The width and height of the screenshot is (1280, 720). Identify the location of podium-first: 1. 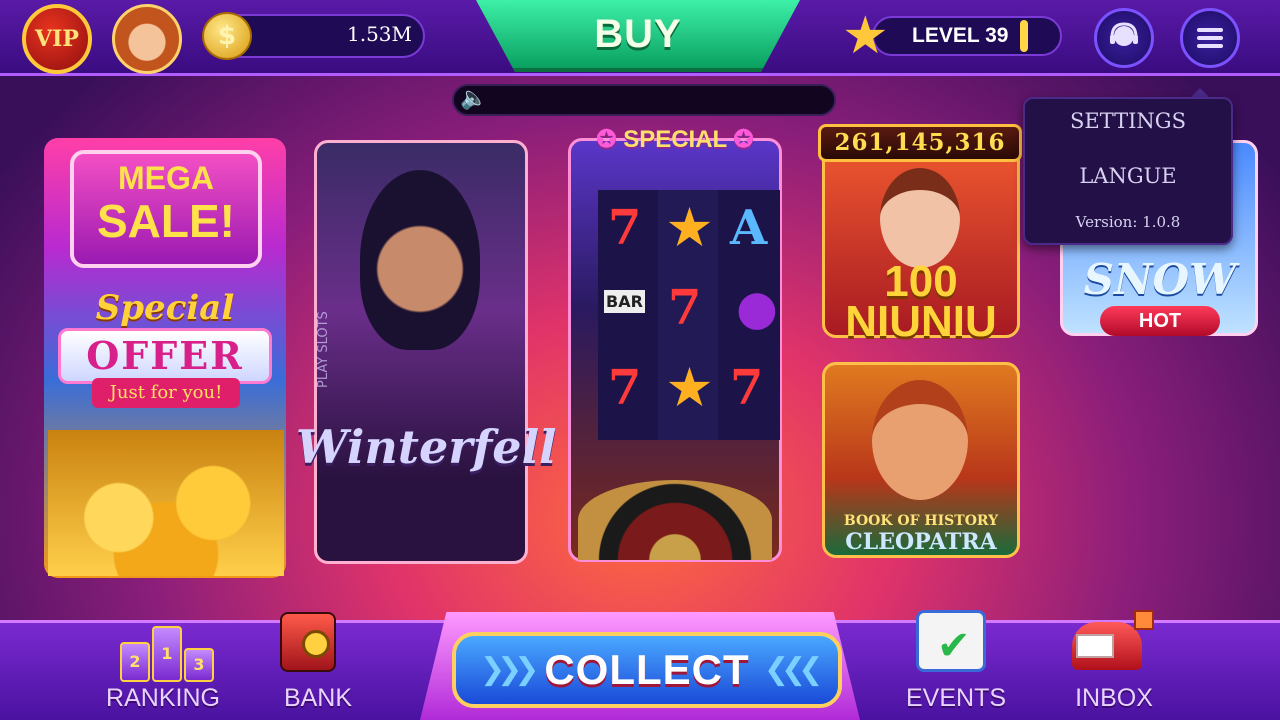
(167, 654).